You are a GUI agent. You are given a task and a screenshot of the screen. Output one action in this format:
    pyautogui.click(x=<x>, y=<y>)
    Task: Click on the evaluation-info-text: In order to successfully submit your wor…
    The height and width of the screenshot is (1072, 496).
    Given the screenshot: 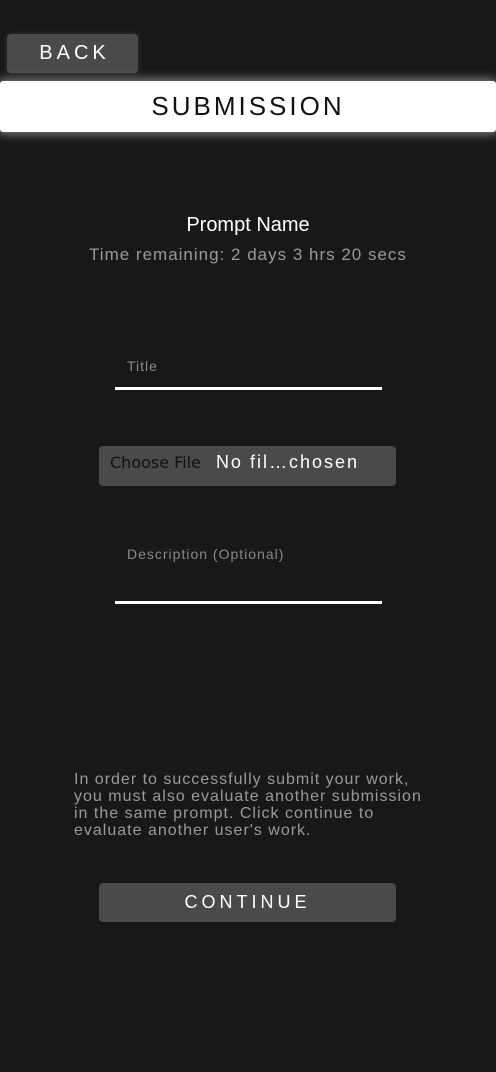 What is the action you would take?
    pyautogui.click(x=248, y=805)
    